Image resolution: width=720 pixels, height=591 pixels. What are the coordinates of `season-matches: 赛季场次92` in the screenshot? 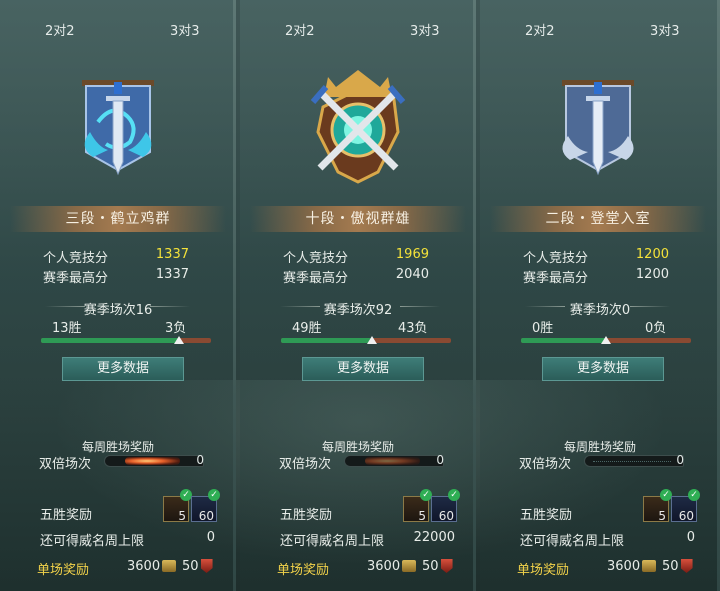 It's located at (358, 310).